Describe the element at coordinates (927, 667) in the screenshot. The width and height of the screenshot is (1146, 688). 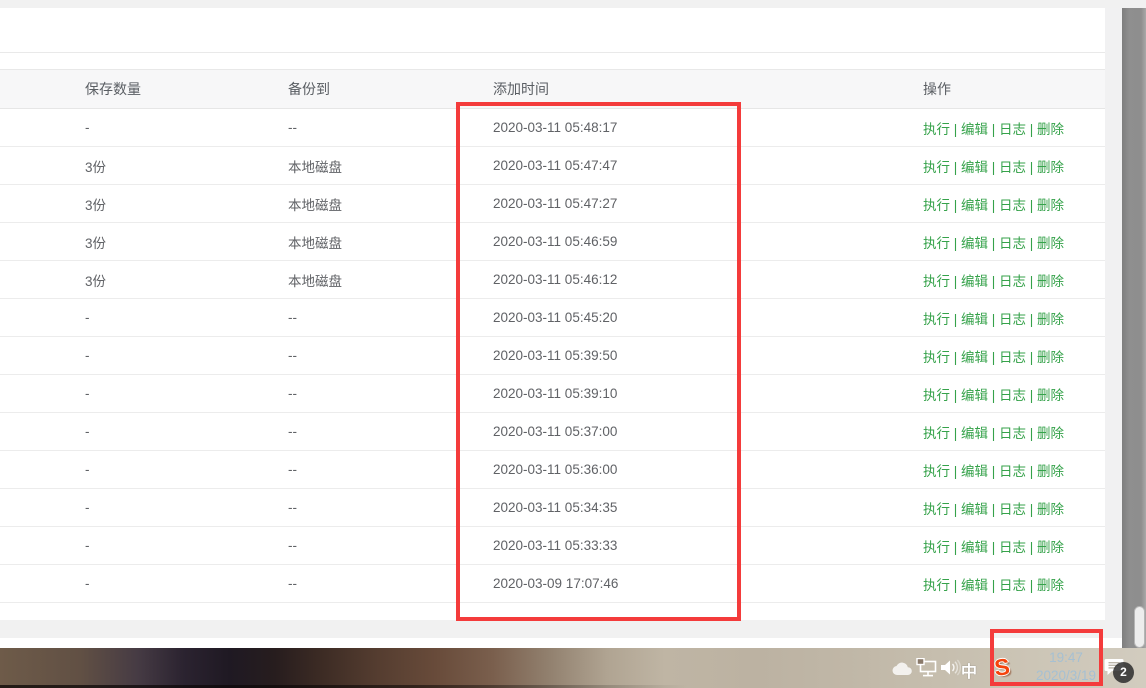
I see `network-display-icon` at that location.